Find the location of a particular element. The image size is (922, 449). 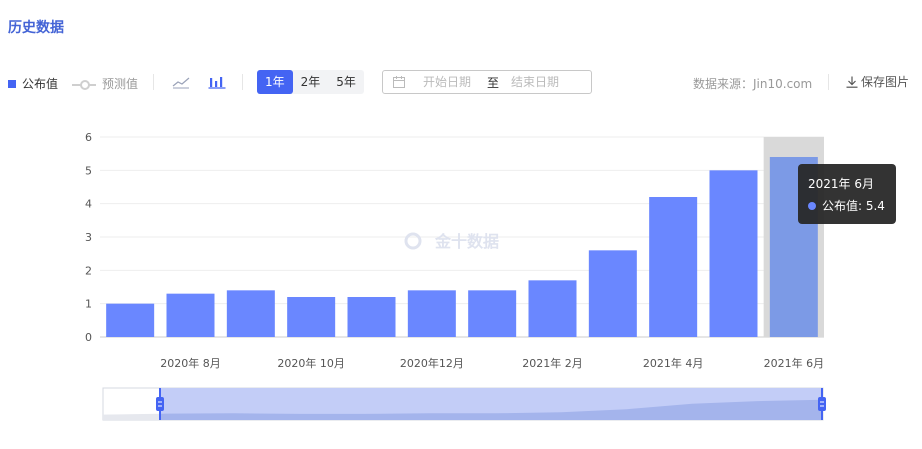

tooltip-value: 公布值: 5.4 is located at coordinates (853, 206).